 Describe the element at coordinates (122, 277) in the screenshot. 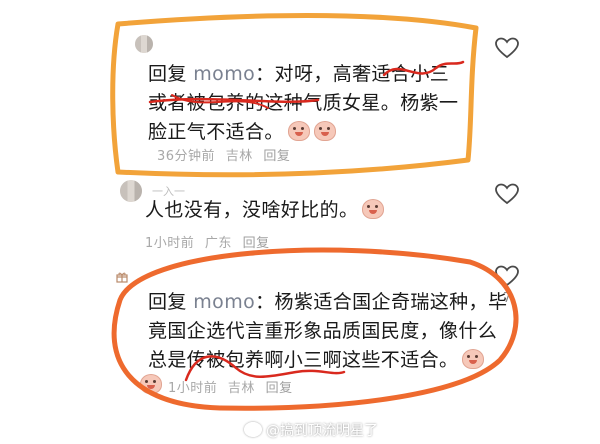

I see `gift-icon` at that location.